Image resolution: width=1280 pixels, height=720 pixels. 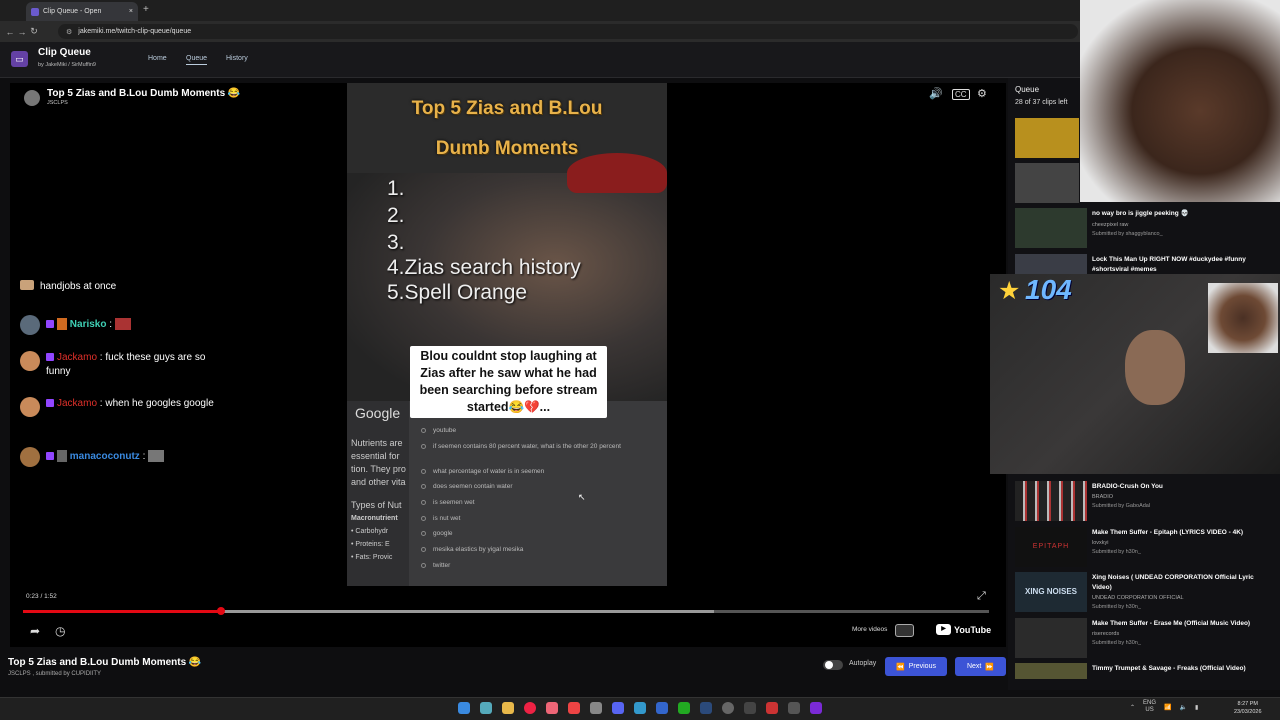 What do you see at coordinates (156, 403) in the screenshot?
I see `chat-text: : when he googles google` at bounding box center [156, 403].